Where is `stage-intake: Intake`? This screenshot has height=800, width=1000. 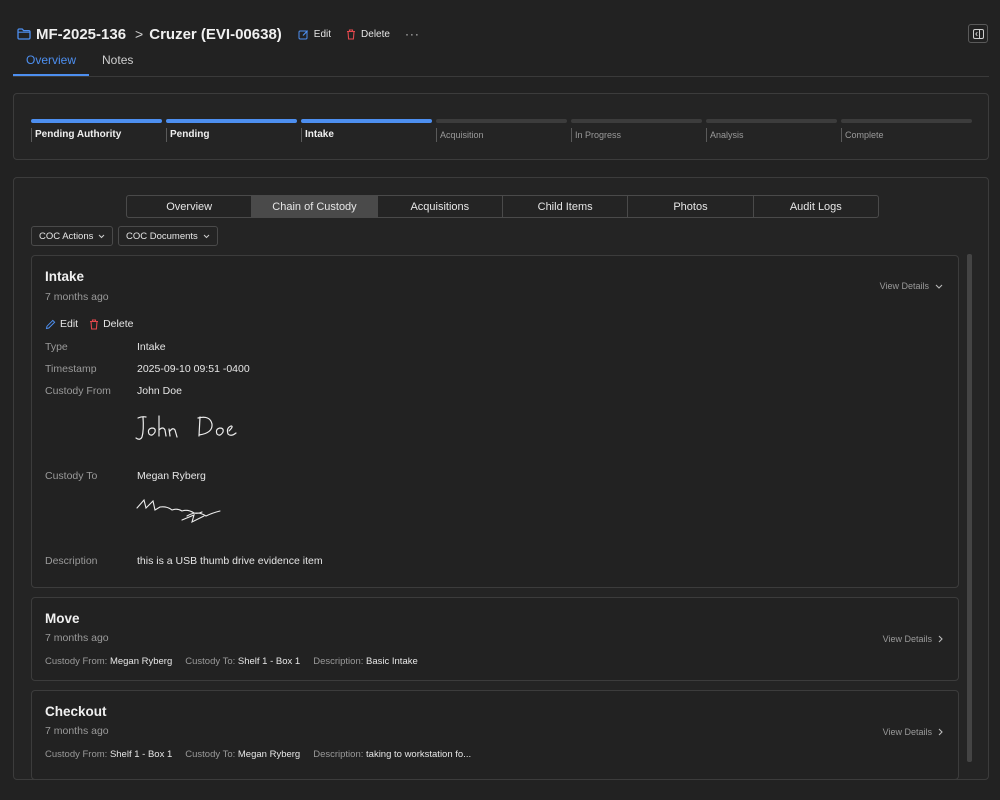 stage-intake: Intake is located at coordinates (366, 131).